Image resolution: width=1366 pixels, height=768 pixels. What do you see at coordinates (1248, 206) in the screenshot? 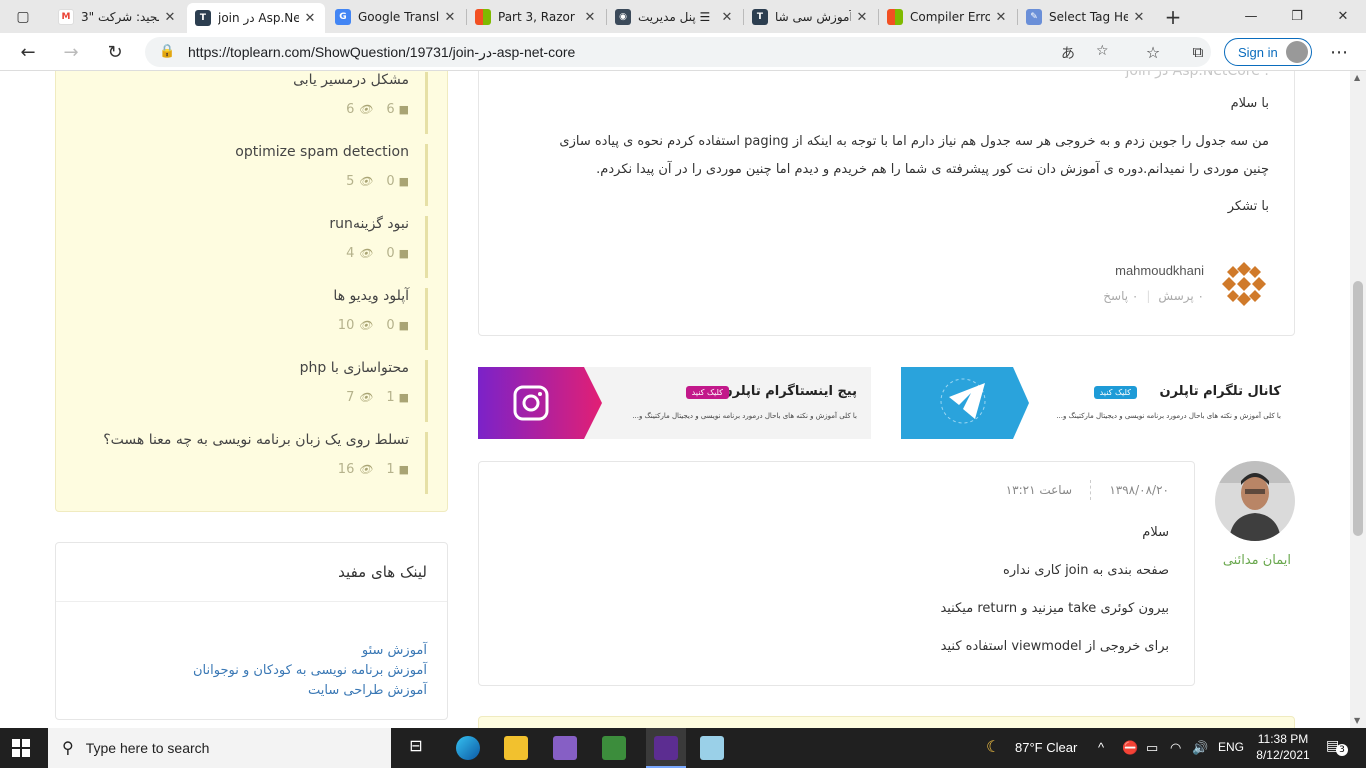
I see `question-thanks: با تشکر` at bounding box center [1248, 206].